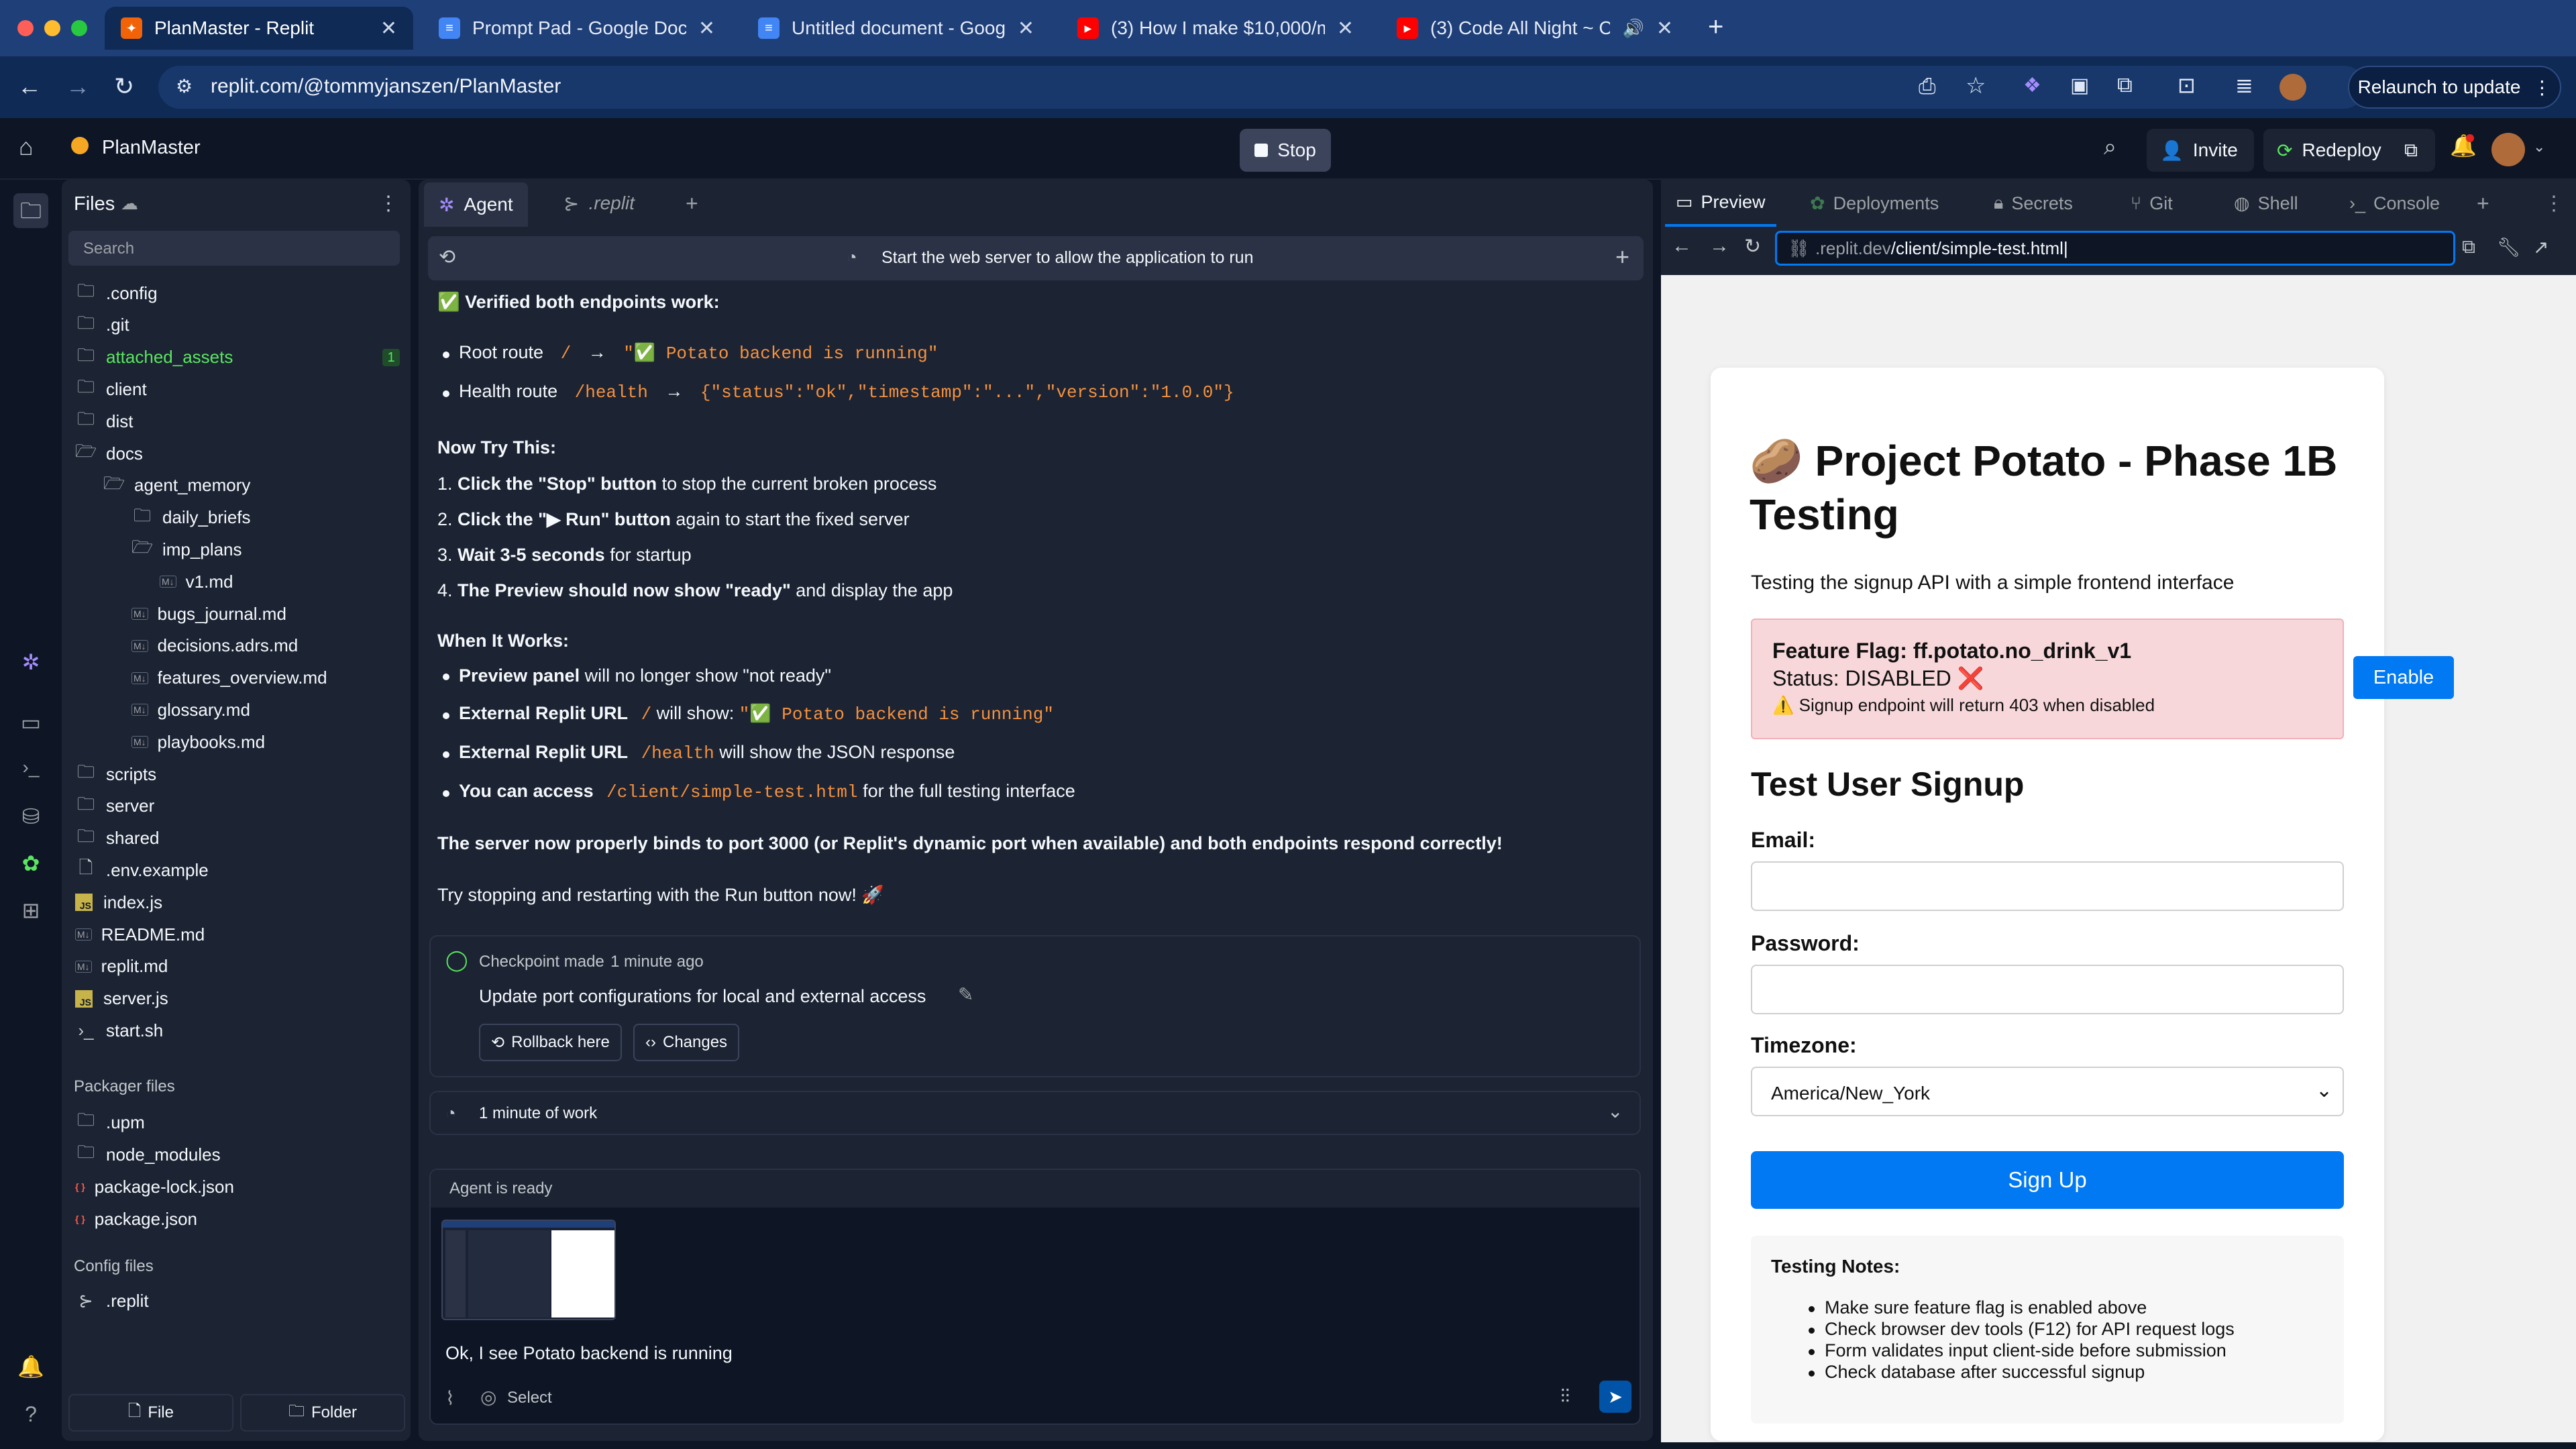 The image size is (2576, 1449). I want to click on agent-icon: ✲, so click(30, 662).